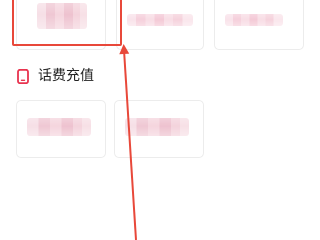 The image size is (320, 240). I want to click on section-title-recharge: 话费充值, so click(66, 76).